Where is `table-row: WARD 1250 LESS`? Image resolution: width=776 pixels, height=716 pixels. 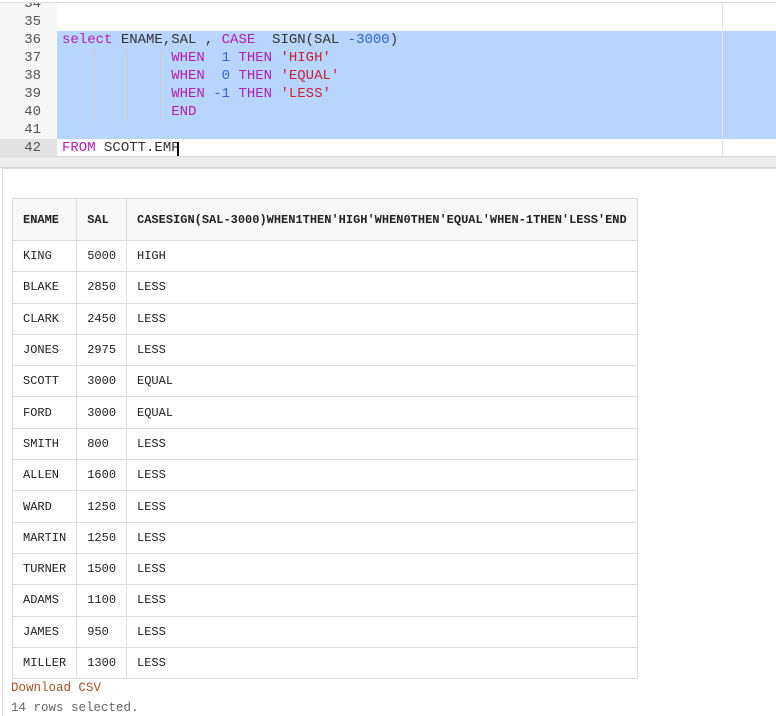
table-row: WARD 1250 LESS is located at coordinates (324, 506).